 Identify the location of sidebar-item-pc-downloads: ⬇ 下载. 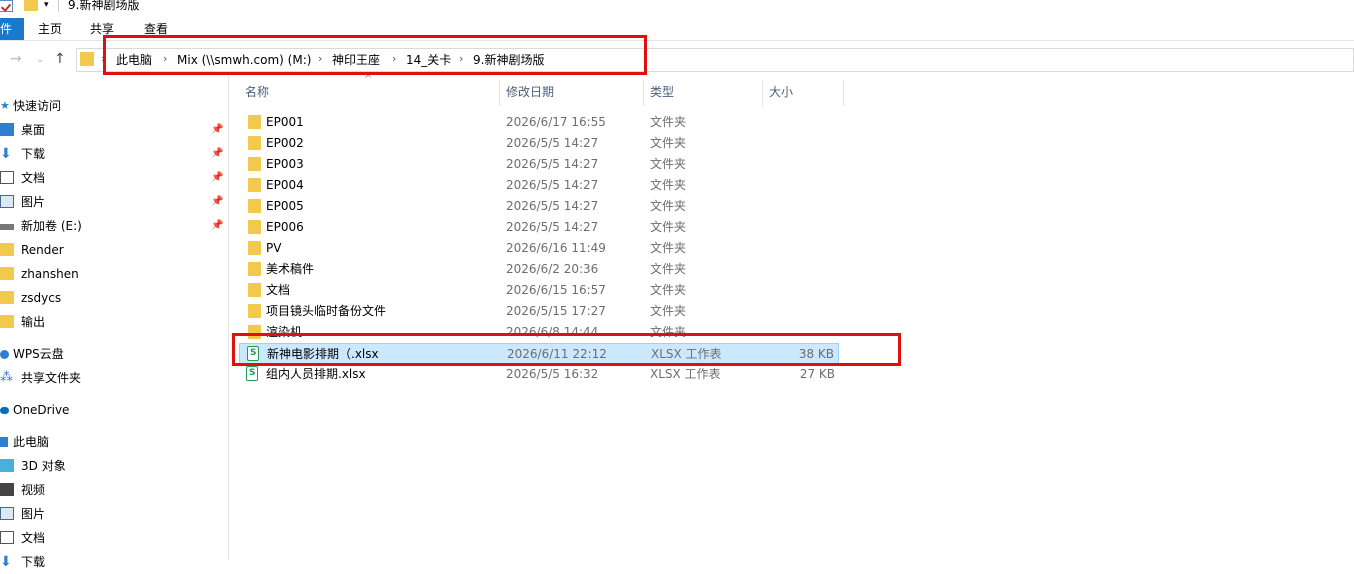
(22, 562).